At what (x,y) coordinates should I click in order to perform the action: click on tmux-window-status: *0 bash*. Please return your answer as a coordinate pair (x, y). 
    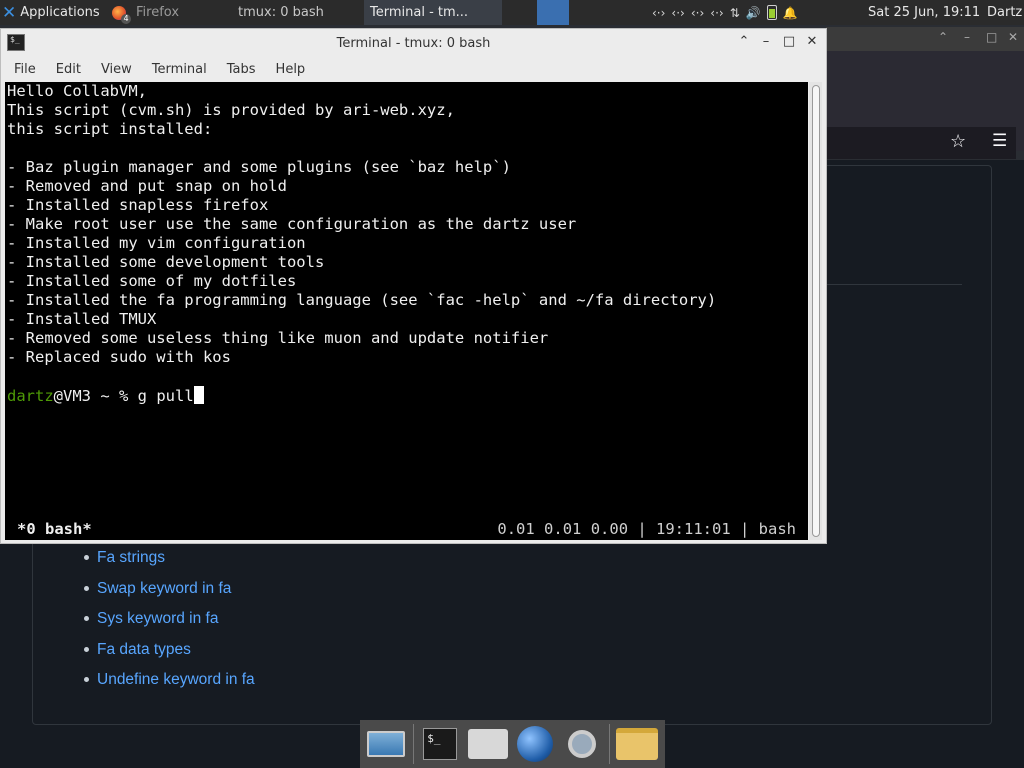
    Looking at the image, I should click on (54, 529).